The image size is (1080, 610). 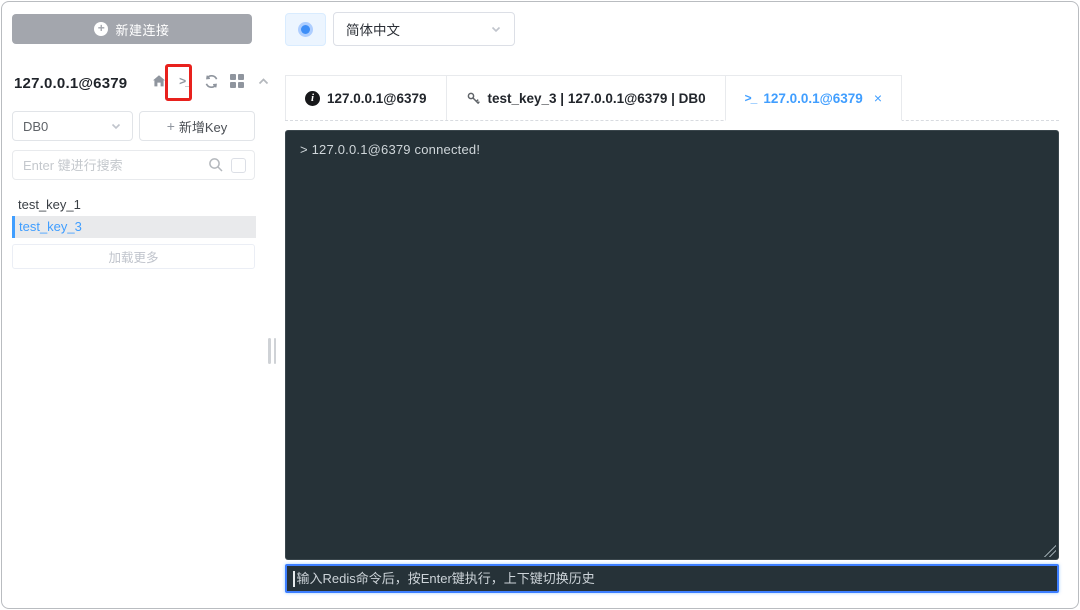 I want to click on load-more-label: 加载更多, so click(x=133, y=258).